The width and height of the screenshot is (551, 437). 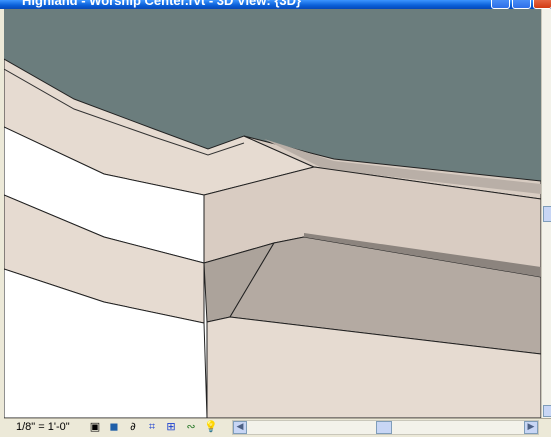 What do you see at coordinates (95, 427) in the screenshot?
I see `detail-level-icon: ▣` at bounding box center [95, 427].